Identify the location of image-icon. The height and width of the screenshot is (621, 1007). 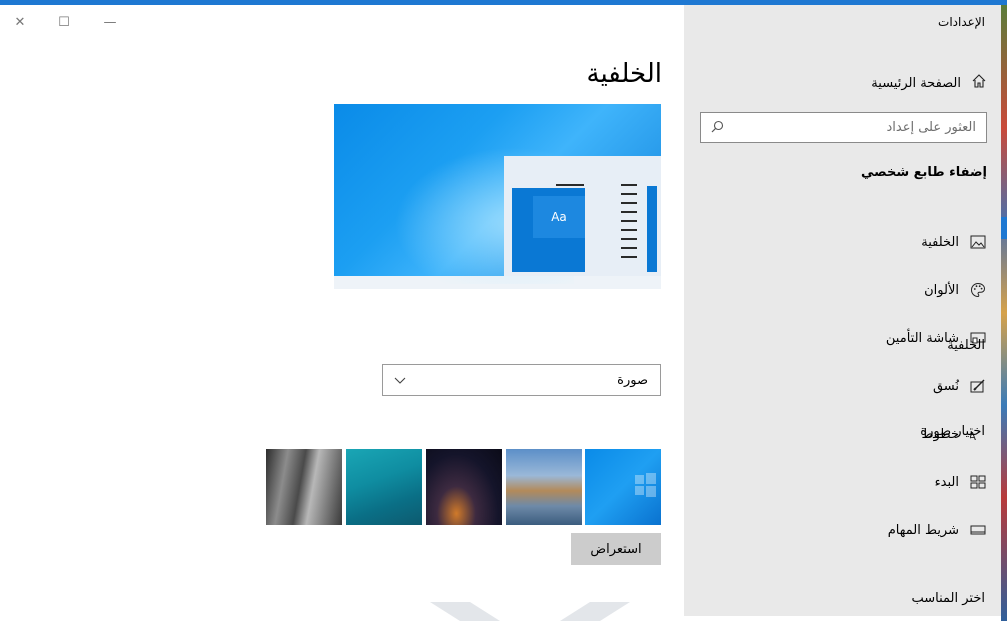
(978, 242).